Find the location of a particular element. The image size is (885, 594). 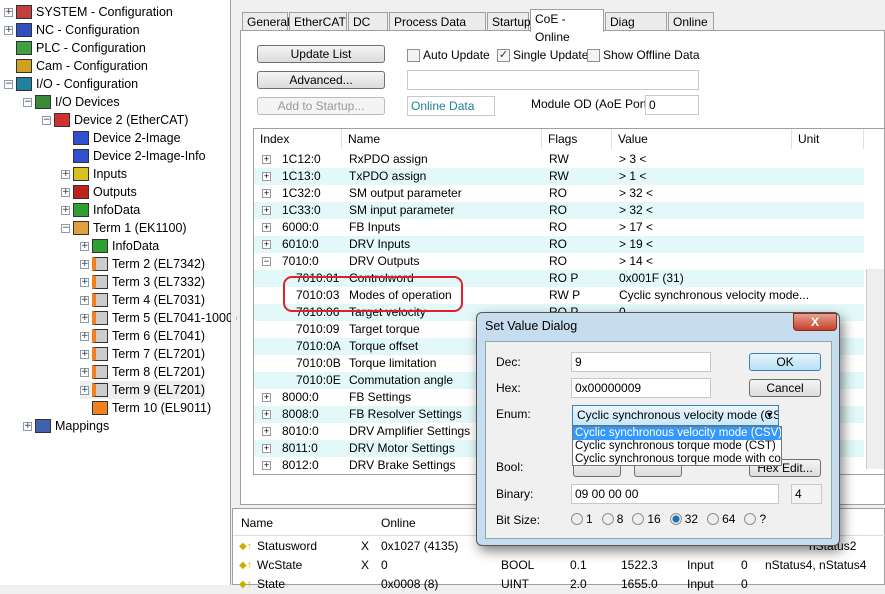

tree-node: + NC - Configuration is located at coordinates (72, 30).